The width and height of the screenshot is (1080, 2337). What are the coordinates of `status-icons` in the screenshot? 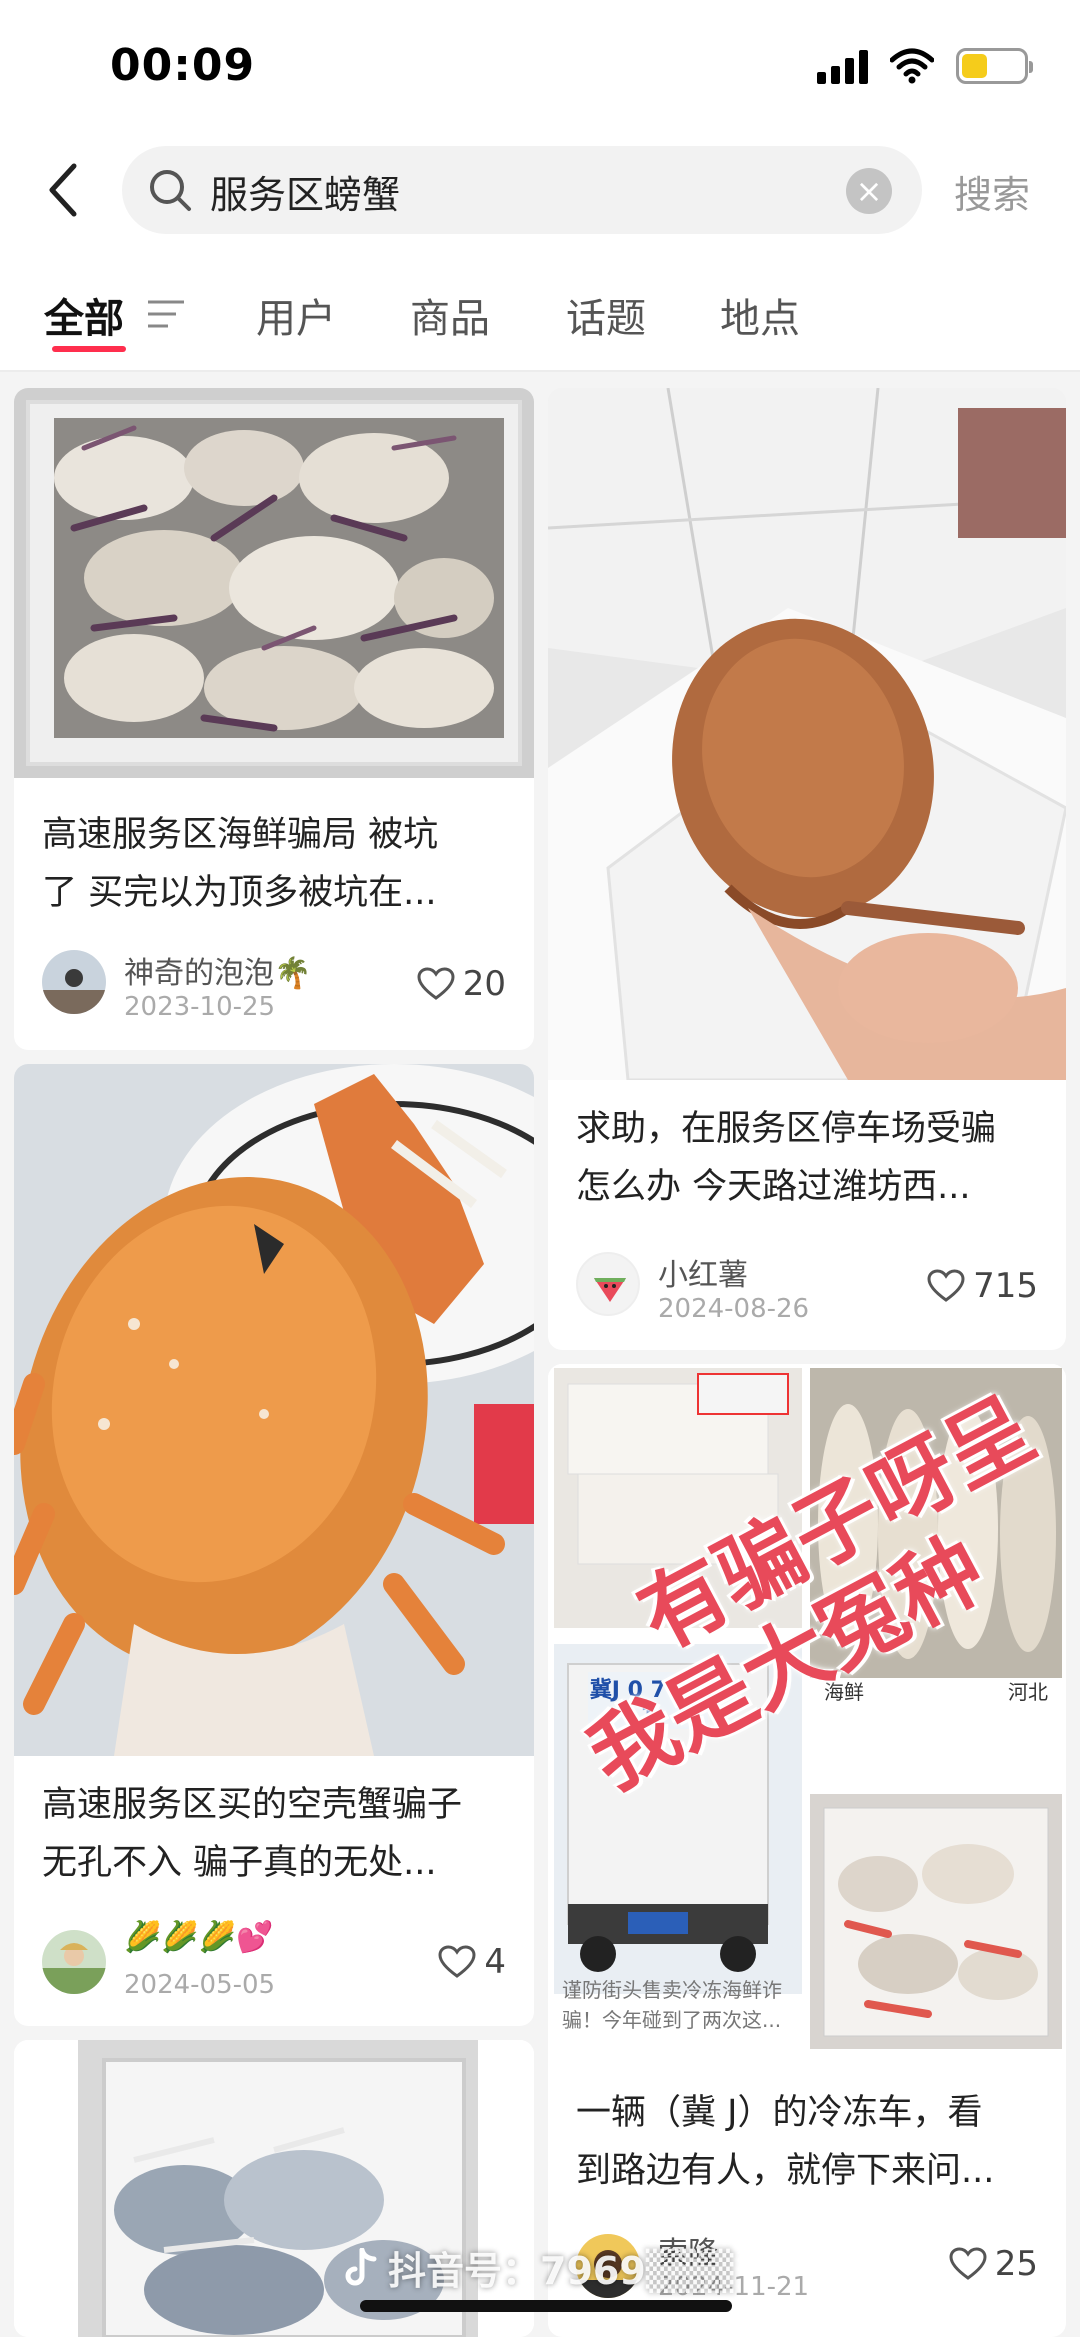 It's located at (925, 66).